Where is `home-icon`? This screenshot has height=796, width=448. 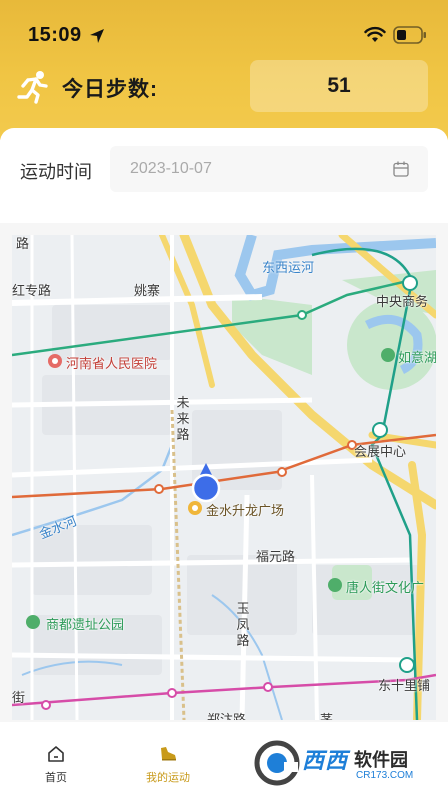 home-icon is located at coordinates (56, 754).